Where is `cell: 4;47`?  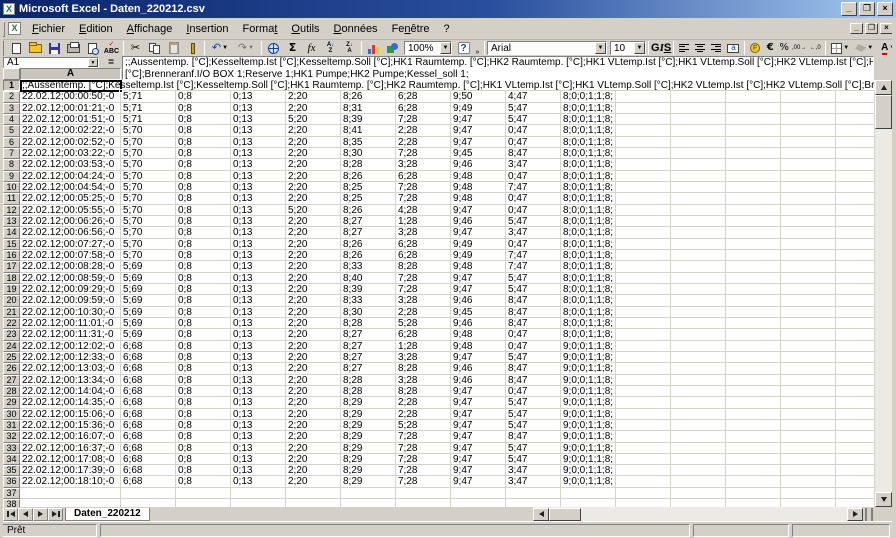
cell: 4;47 is located at coordinates (533, 97).